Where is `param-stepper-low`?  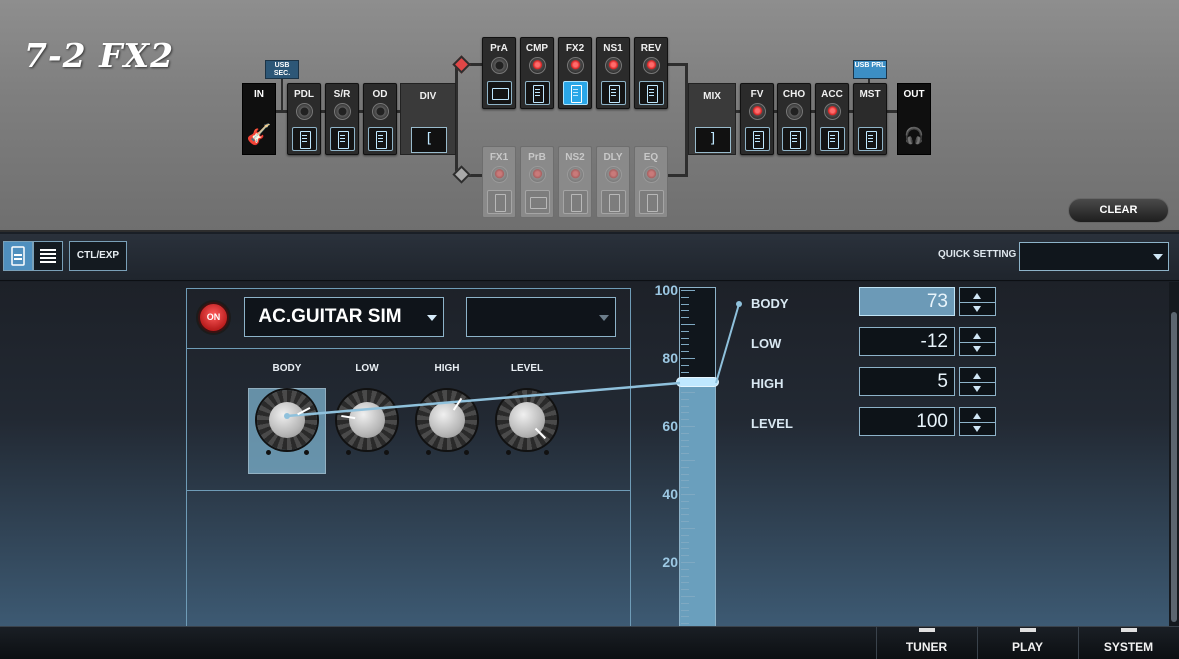 param-stepper-low is located at coordinates (977, 341).